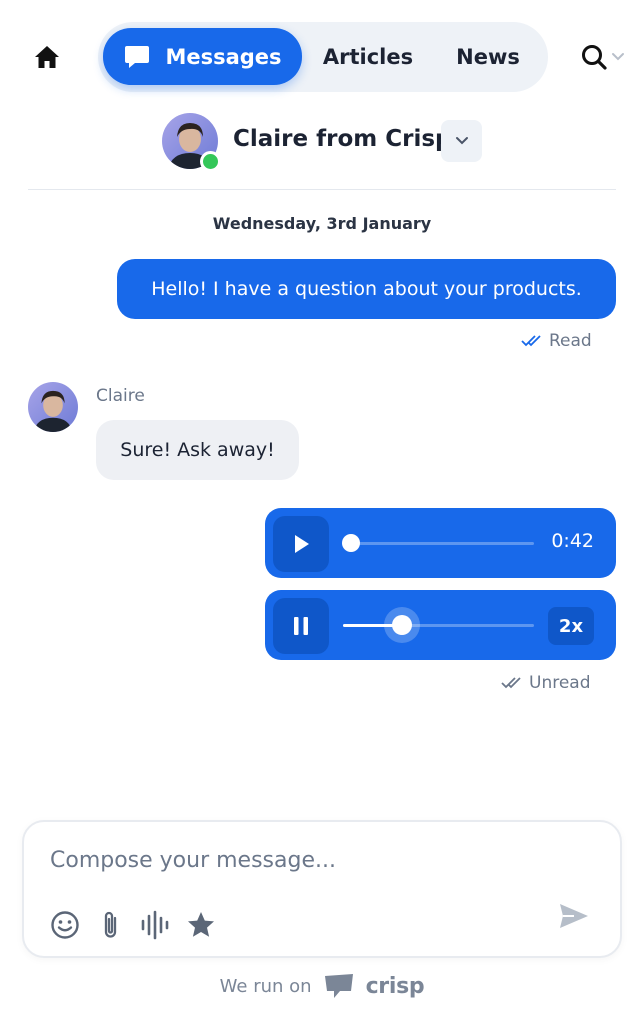 The width and height of the screenshot is (644, 1024). I want to click on voice-message-button, so click(155, 925).